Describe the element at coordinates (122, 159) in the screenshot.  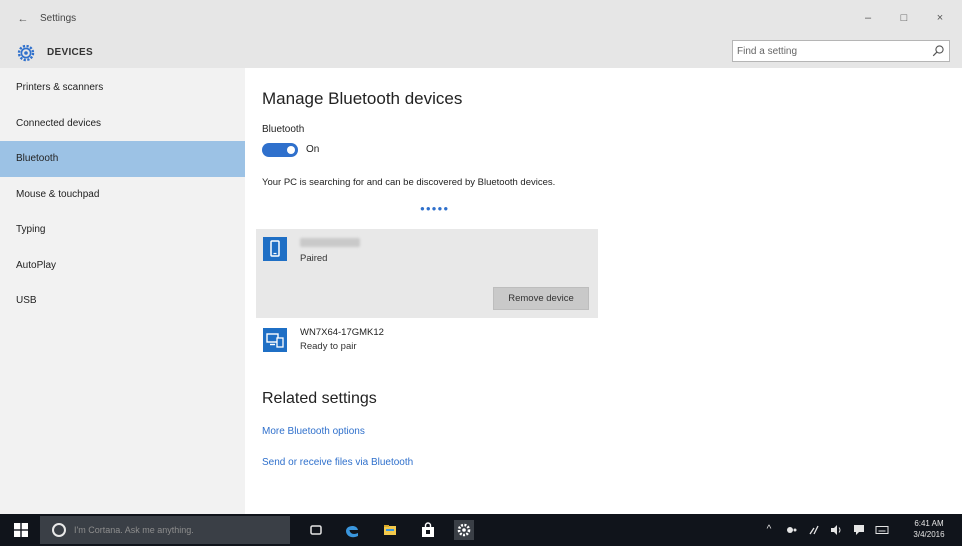
I see `sidebar-item-bluetooth: Bluetooth` at that location.